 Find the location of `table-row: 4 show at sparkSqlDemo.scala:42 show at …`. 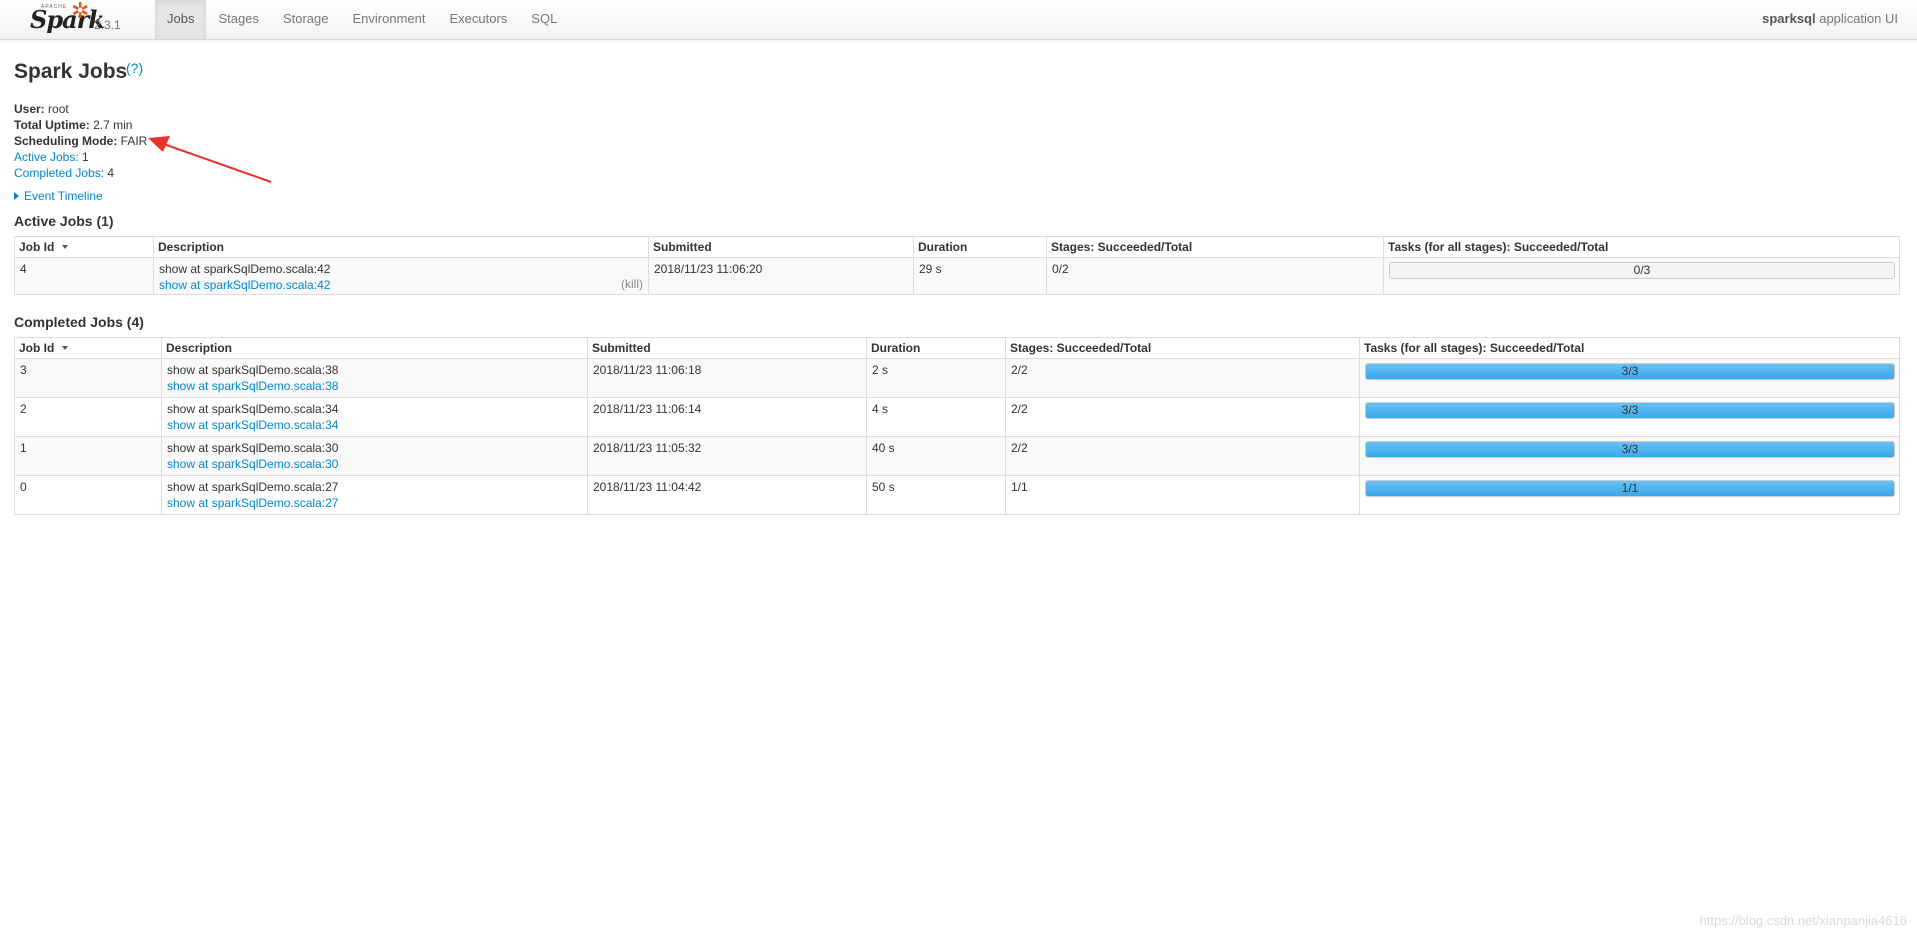

table-row: 4 show at sparkSqlDemo.scala:42 show at … is located at coordinates (957, 276).